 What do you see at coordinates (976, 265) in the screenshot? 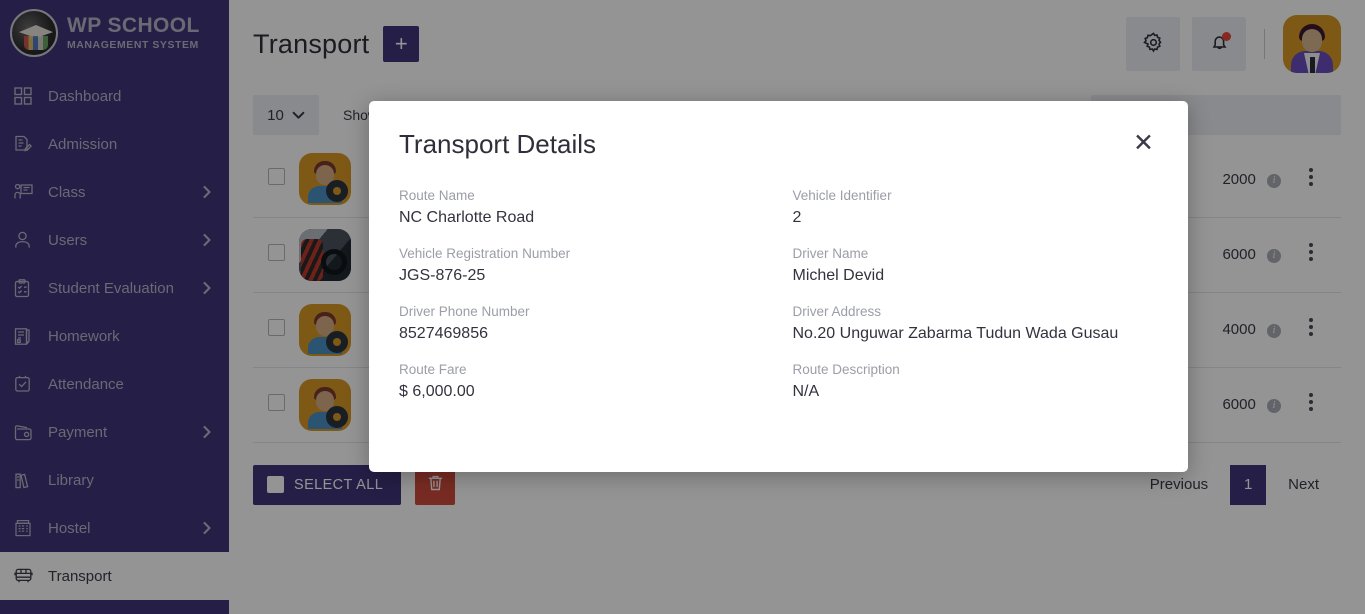
I see `field-driver-name: Driver Name Michel Devid` at bounding box center [976, 265].